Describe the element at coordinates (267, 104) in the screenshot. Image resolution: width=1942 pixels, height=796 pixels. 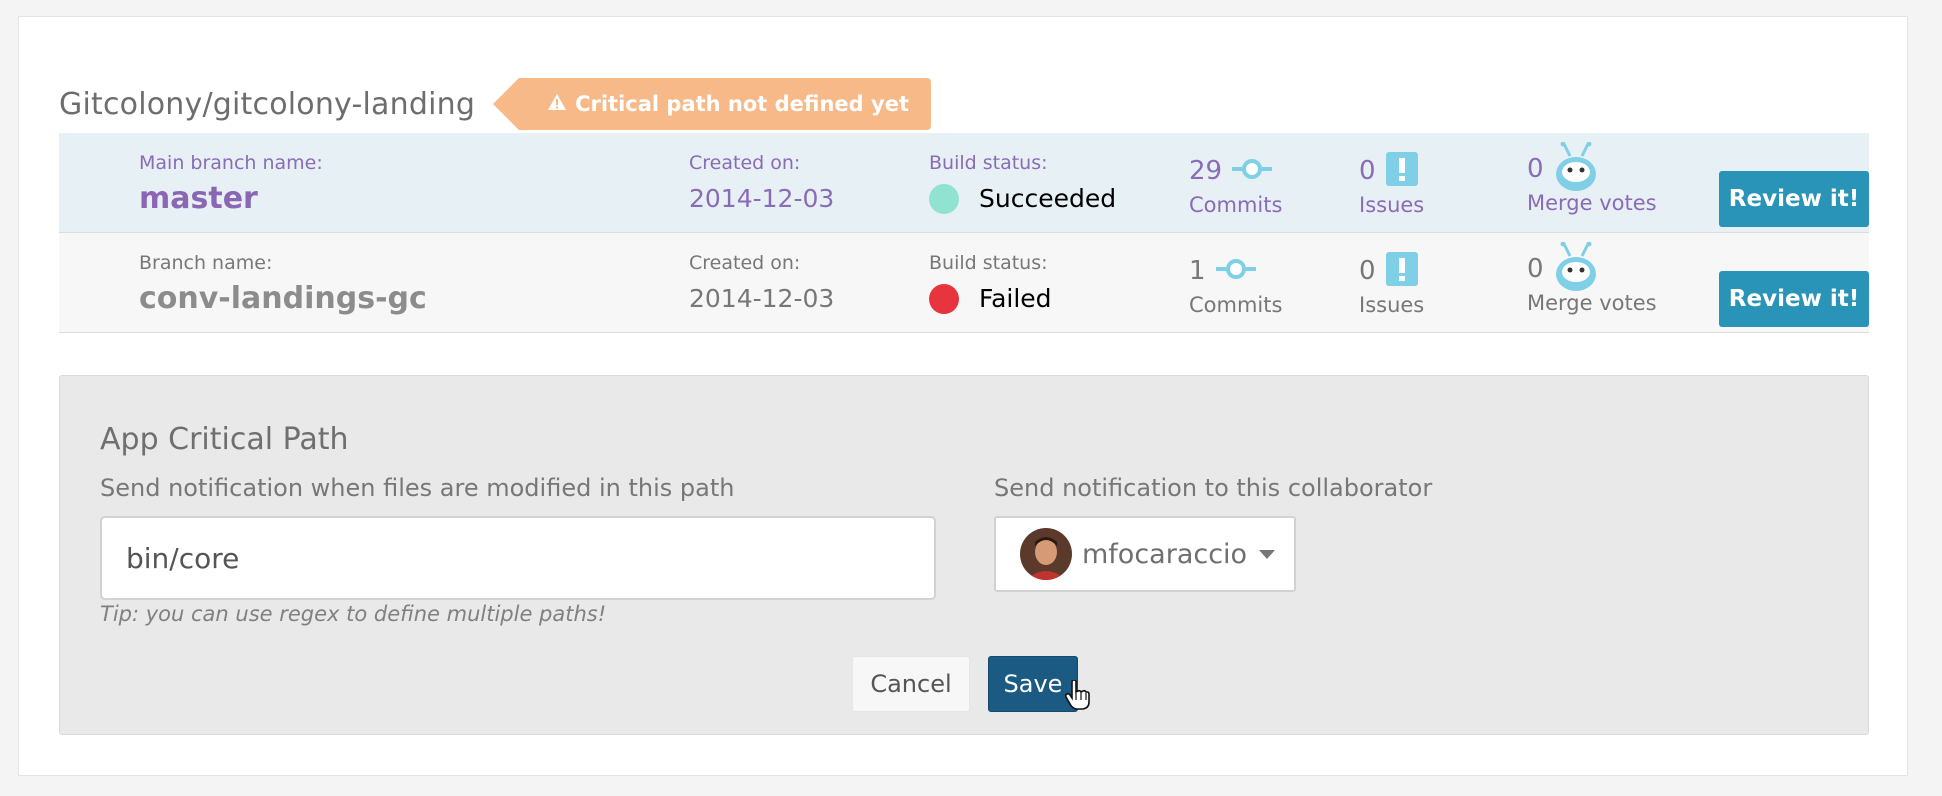
I see `repo-title: Gitcolony/gitcolony-landing` at that location.